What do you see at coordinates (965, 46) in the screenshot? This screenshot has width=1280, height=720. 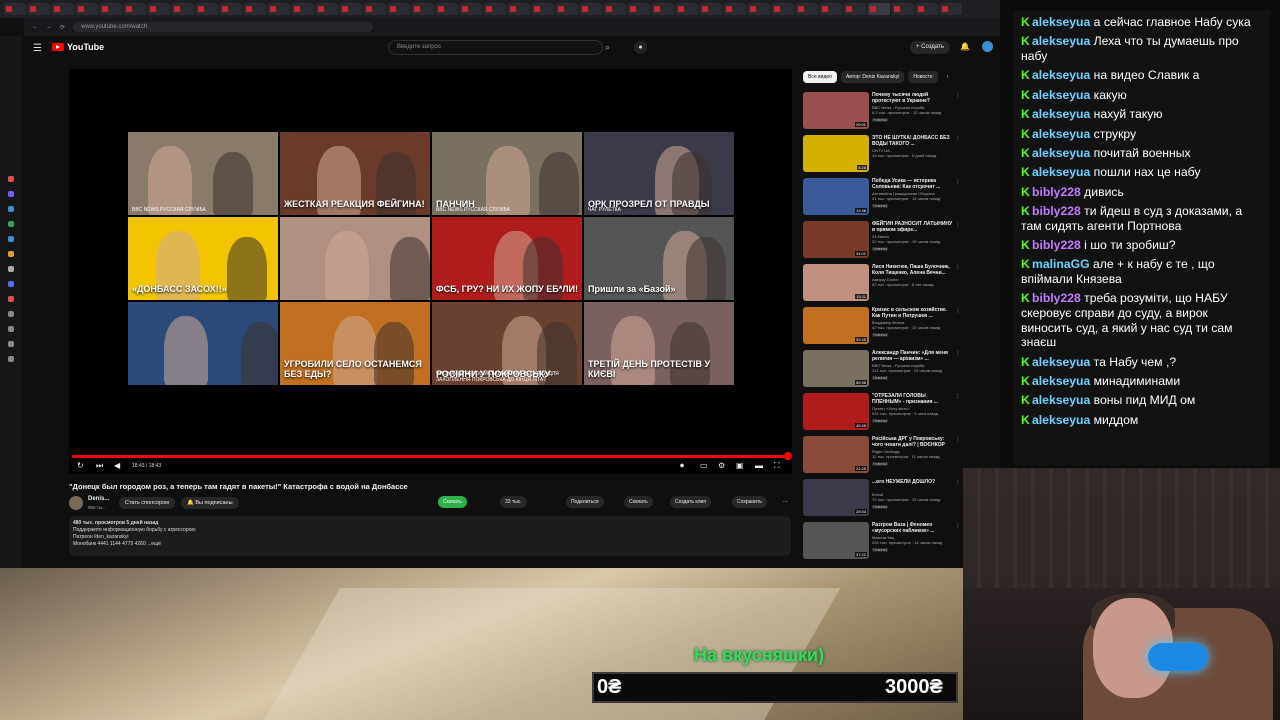 I see `notifications-icon: 🔔` at bounding box center [965, 46].